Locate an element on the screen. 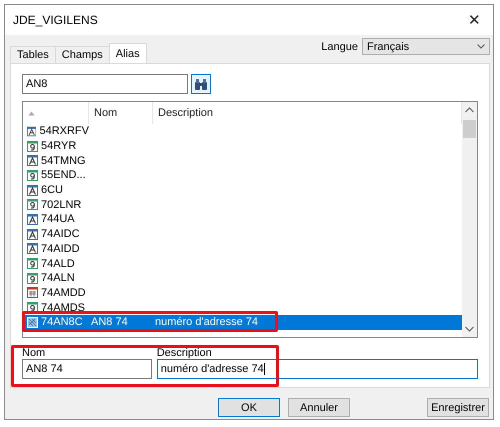 This screenshot has width=500, height=427. tab: Champs is located at coordinates (82, 54).